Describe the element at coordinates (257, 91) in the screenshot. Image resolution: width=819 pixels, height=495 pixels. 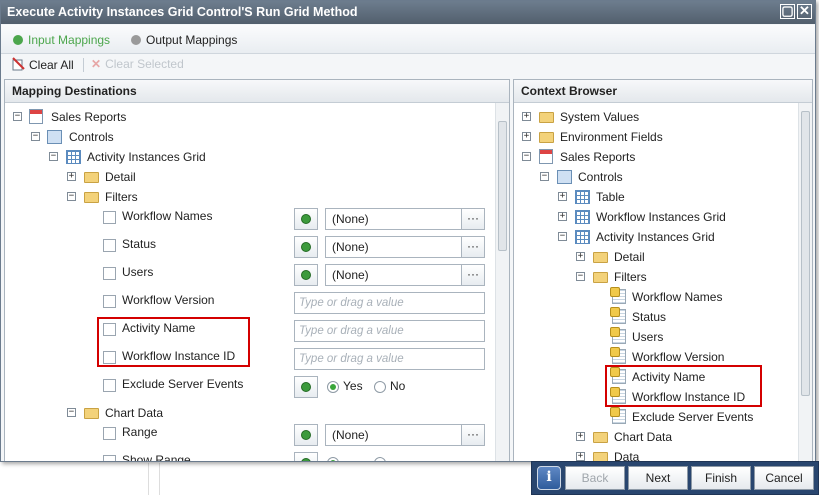
I see `panel-title: Mapping Destinations` at that location.